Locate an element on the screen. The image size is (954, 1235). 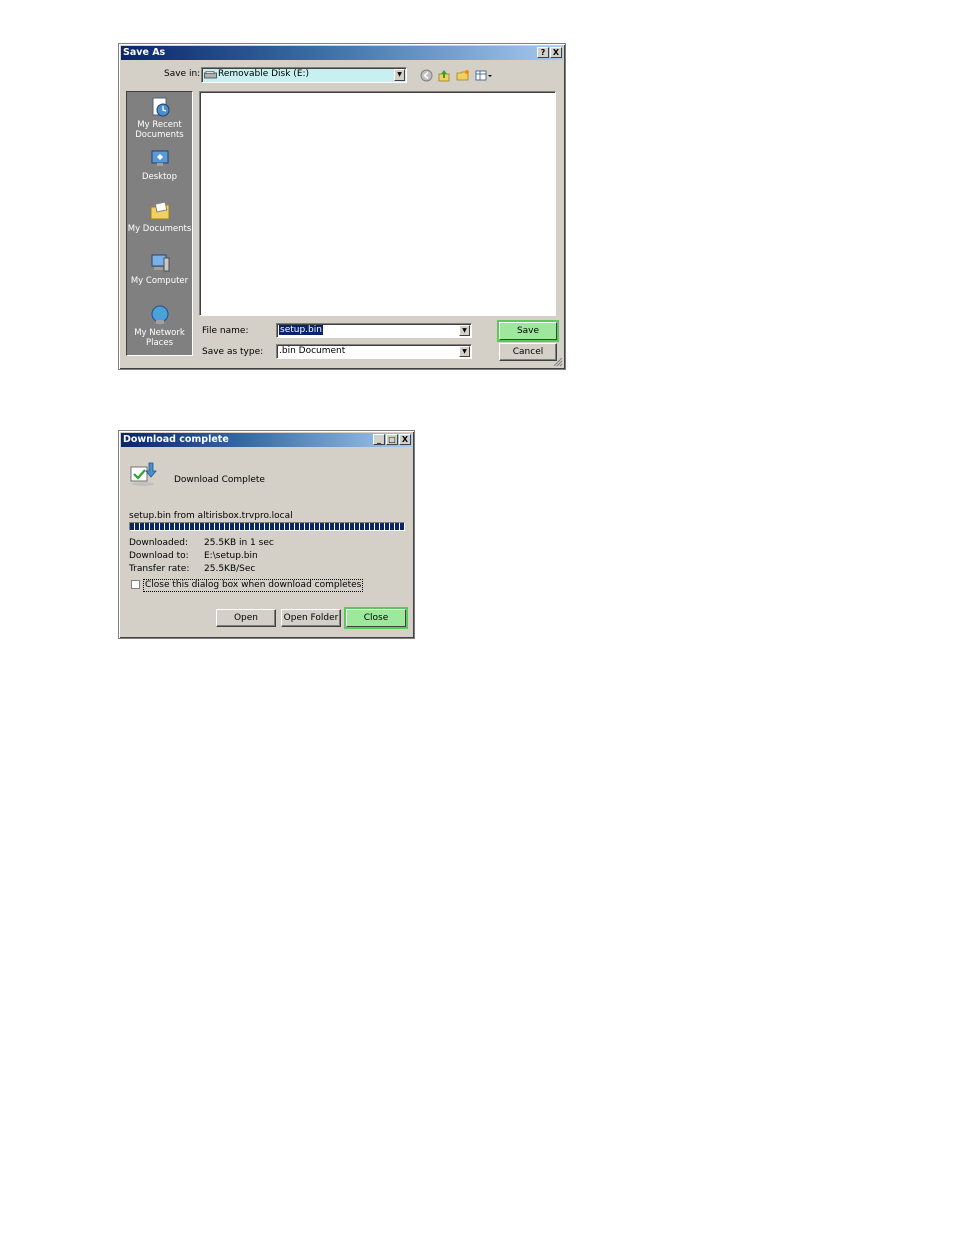
up-folder-icon is located at coordinates (444, 75).